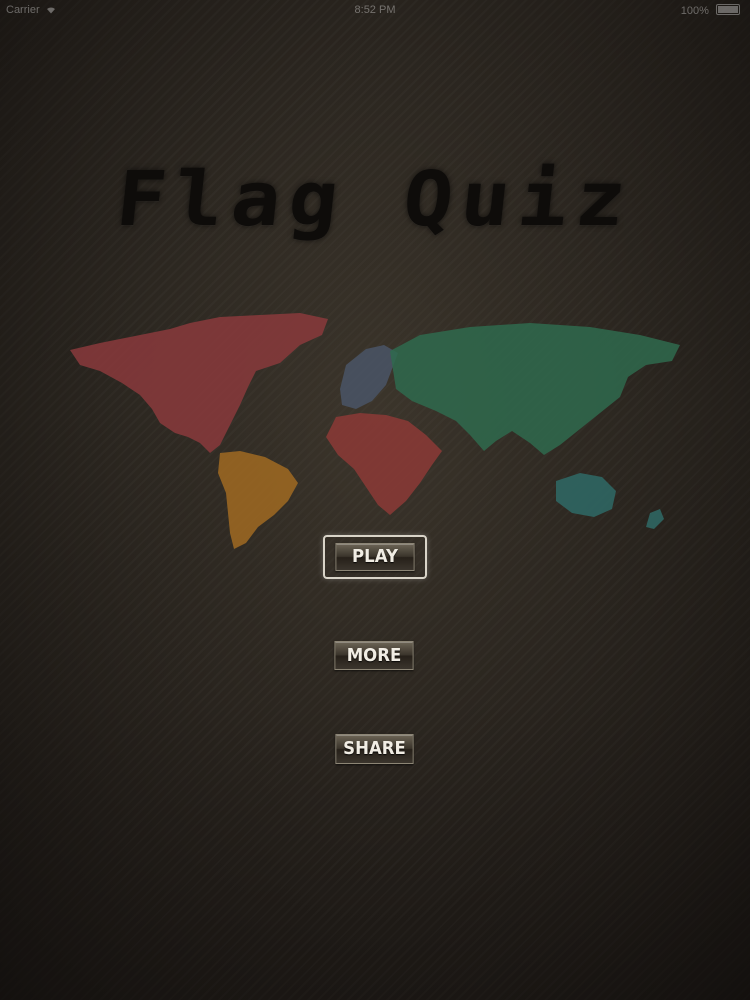 This screenshot has width=750, height=1000. I want to click on share-button-label: SHARE, so click(374, 748).